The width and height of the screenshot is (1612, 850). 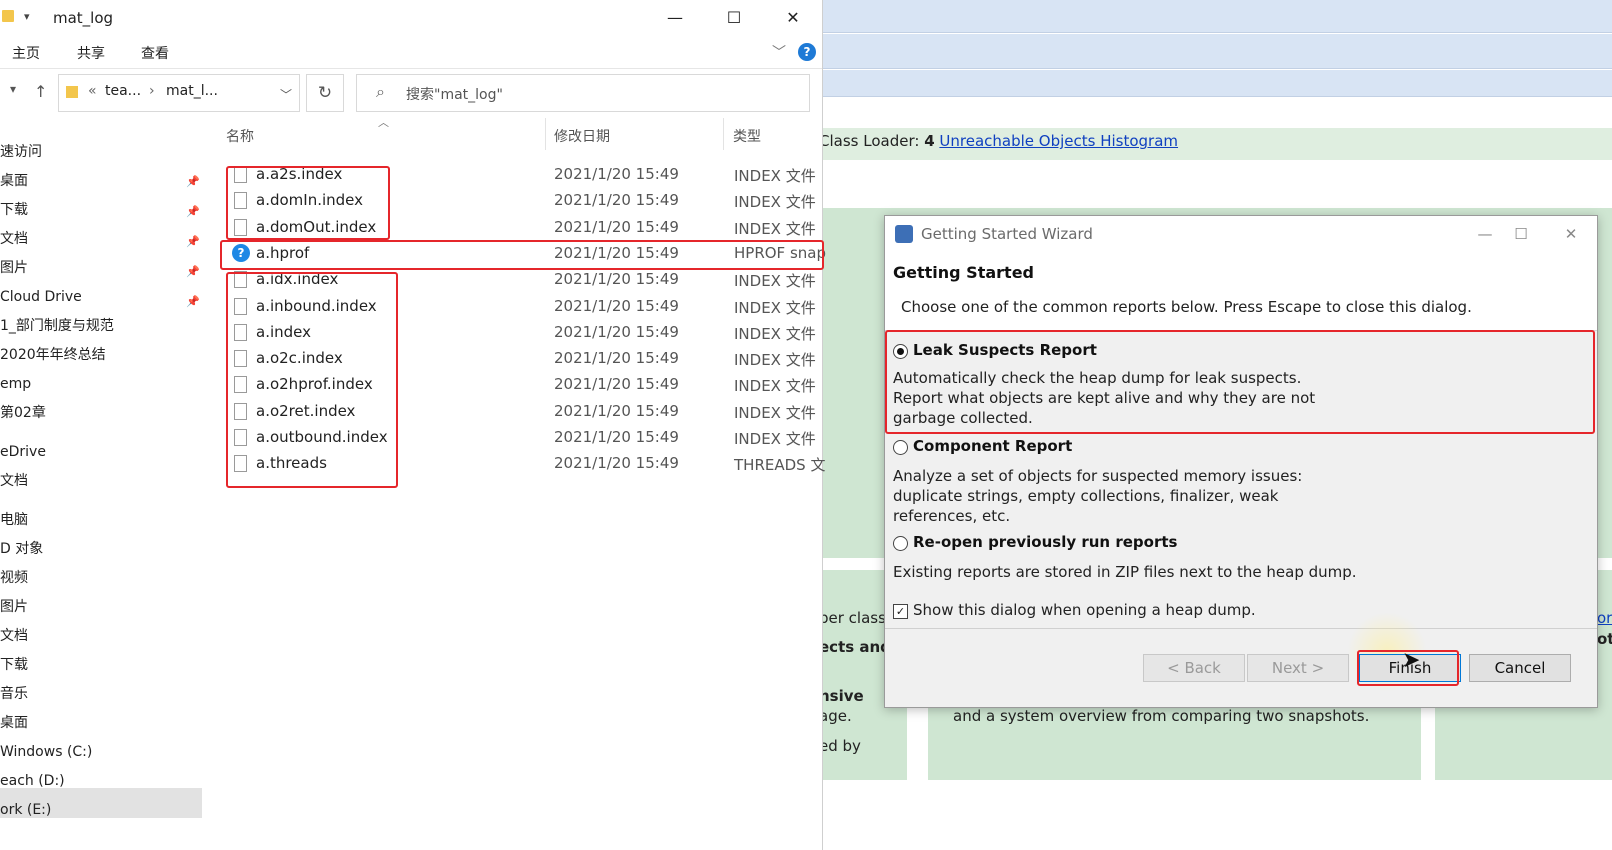 What do you see at coordinates (380, 91) in the screenshot?
I see `search-icon: ⌕` at bounding box center [380, 91].